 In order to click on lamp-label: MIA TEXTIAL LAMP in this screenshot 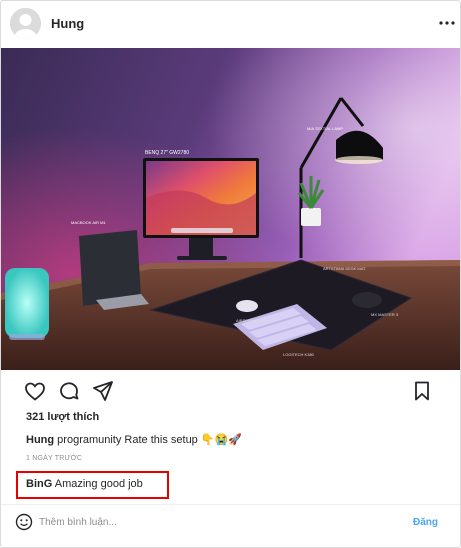, I will do `click(325, 128)`.